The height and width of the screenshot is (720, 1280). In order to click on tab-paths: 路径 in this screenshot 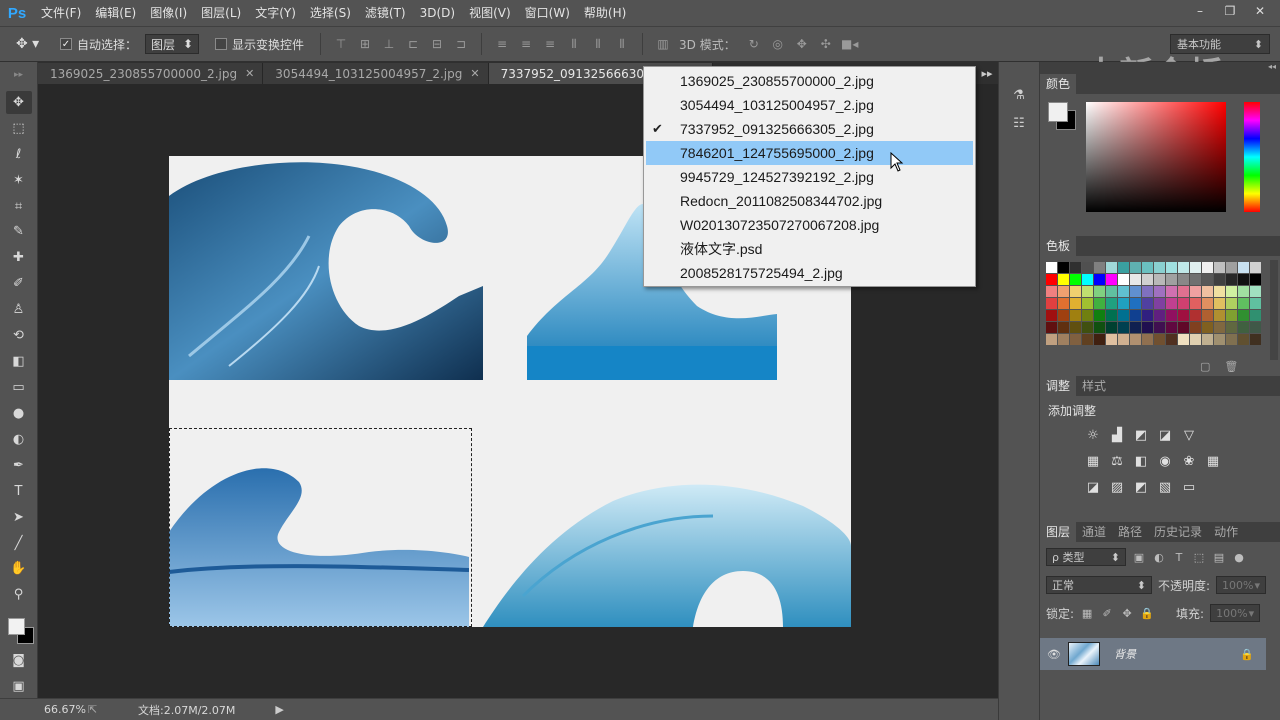, I will do `click(1130, 532)`.